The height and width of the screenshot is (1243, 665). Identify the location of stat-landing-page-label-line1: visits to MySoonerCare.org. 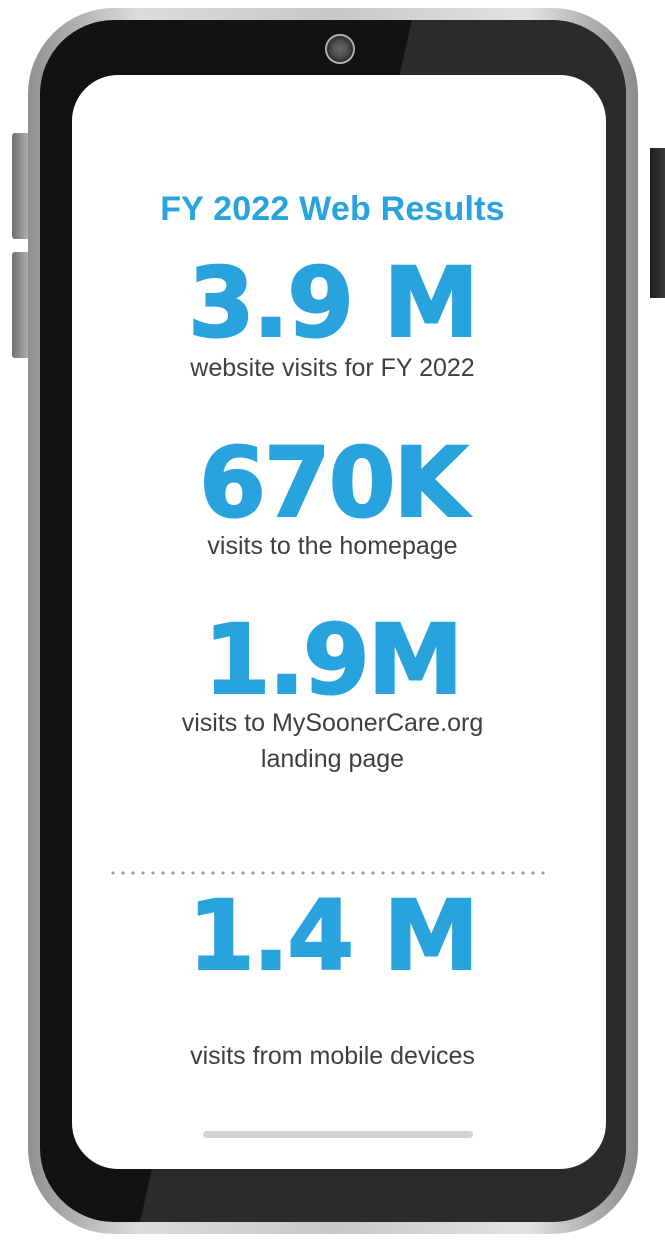
(332, 723).